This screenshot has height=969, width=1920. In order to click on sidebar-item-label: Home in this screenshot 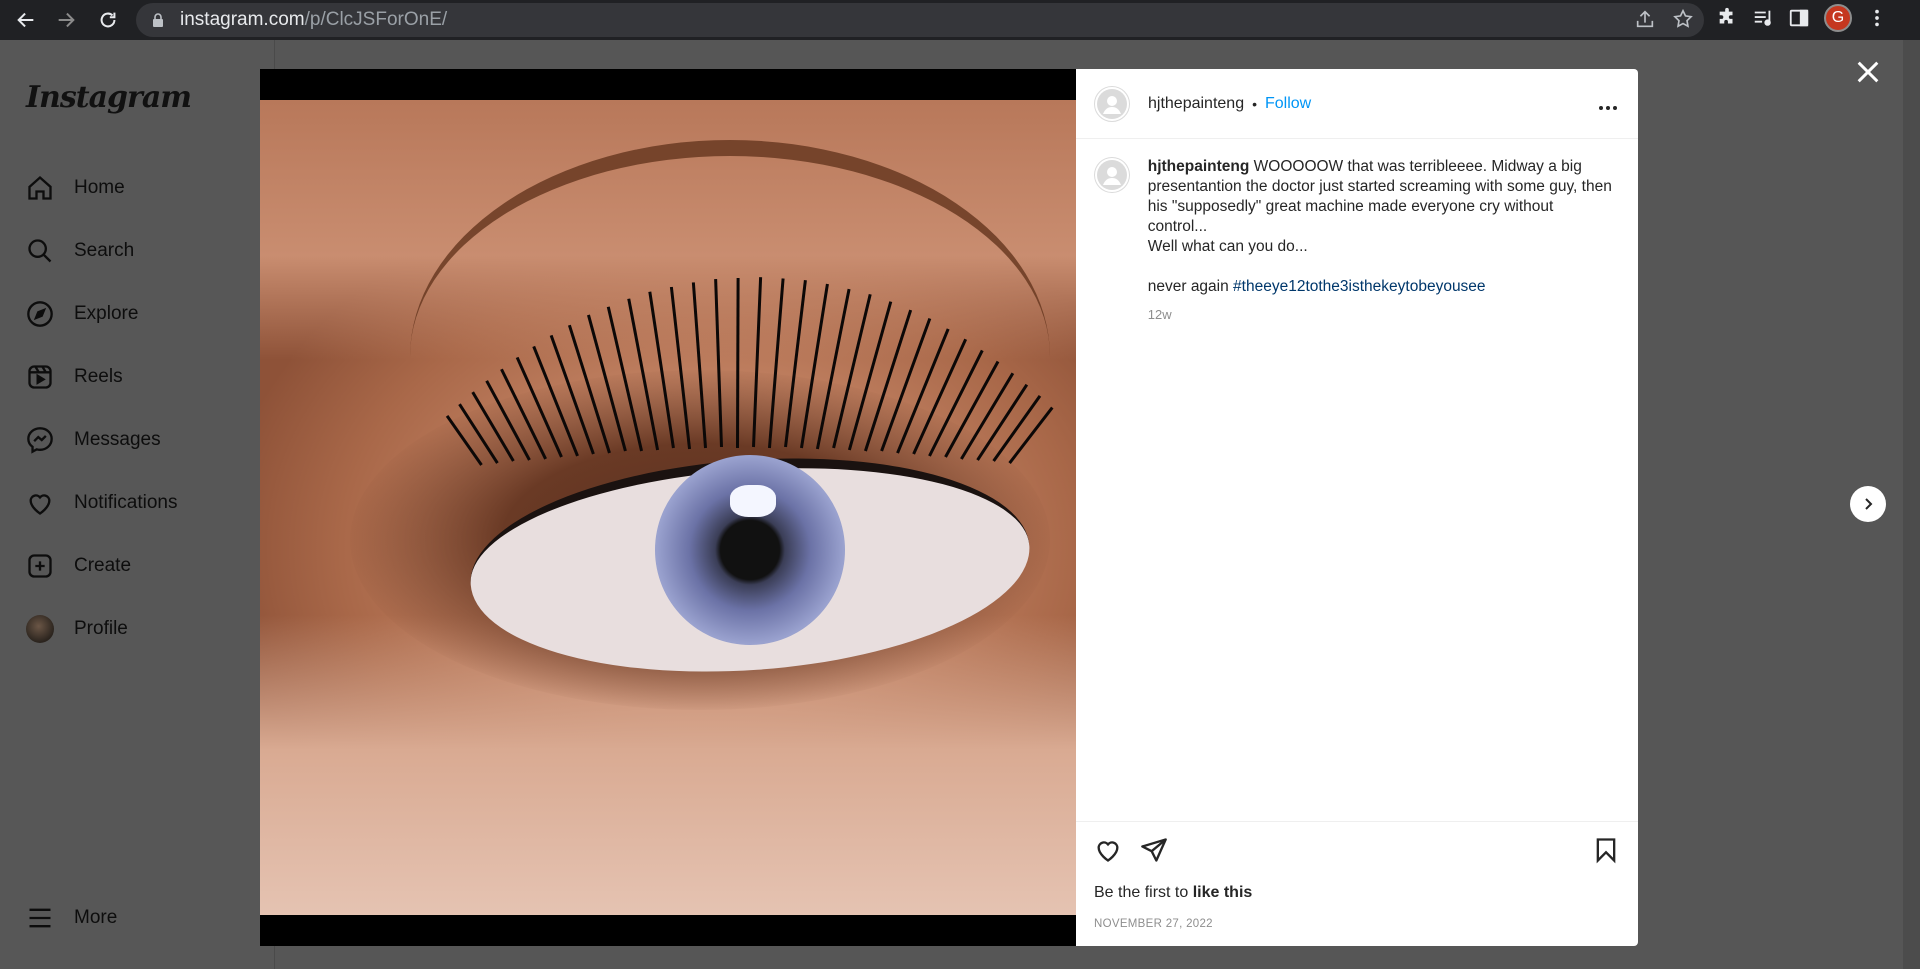, I will do `click(99, 187)`.